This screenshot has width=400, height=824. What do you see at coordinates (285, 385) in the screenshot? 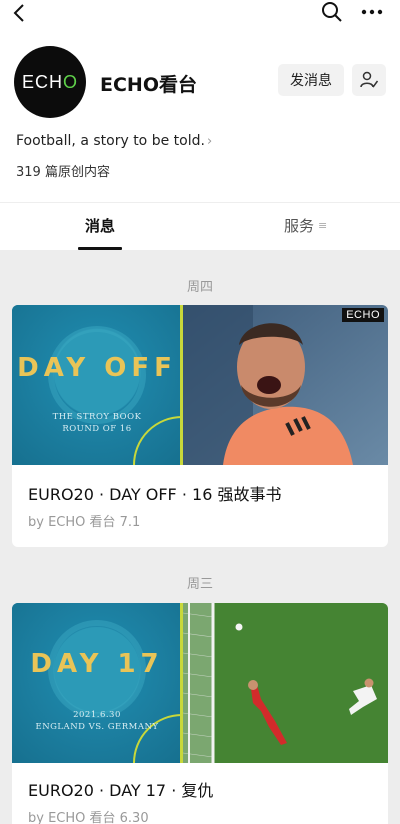
I see `player-photo: ECHO` at bounding box center [285, 385].